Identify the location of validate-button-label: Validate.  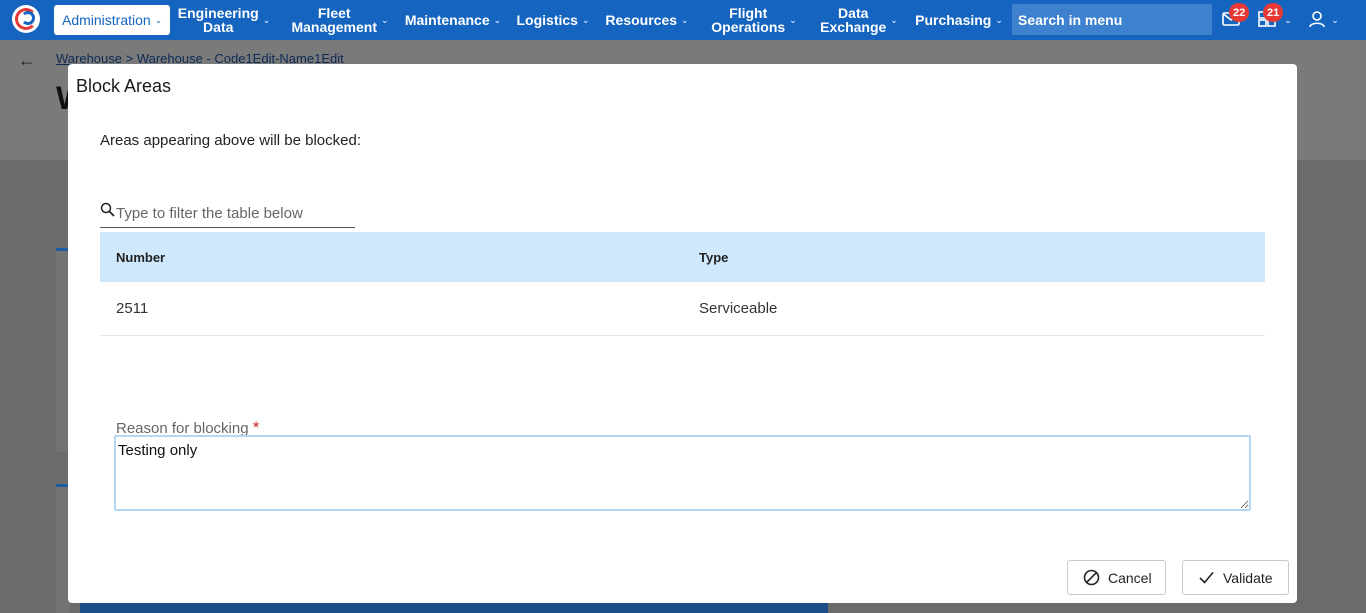
(1248, 577).